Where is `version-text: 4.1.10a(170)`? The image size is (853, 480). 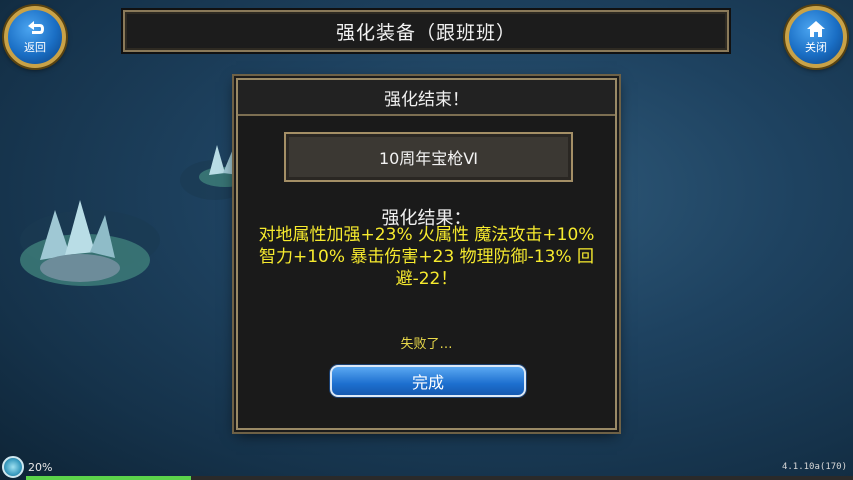
version-text: 4.1.10a(170) is located at coordinates (814, 467).